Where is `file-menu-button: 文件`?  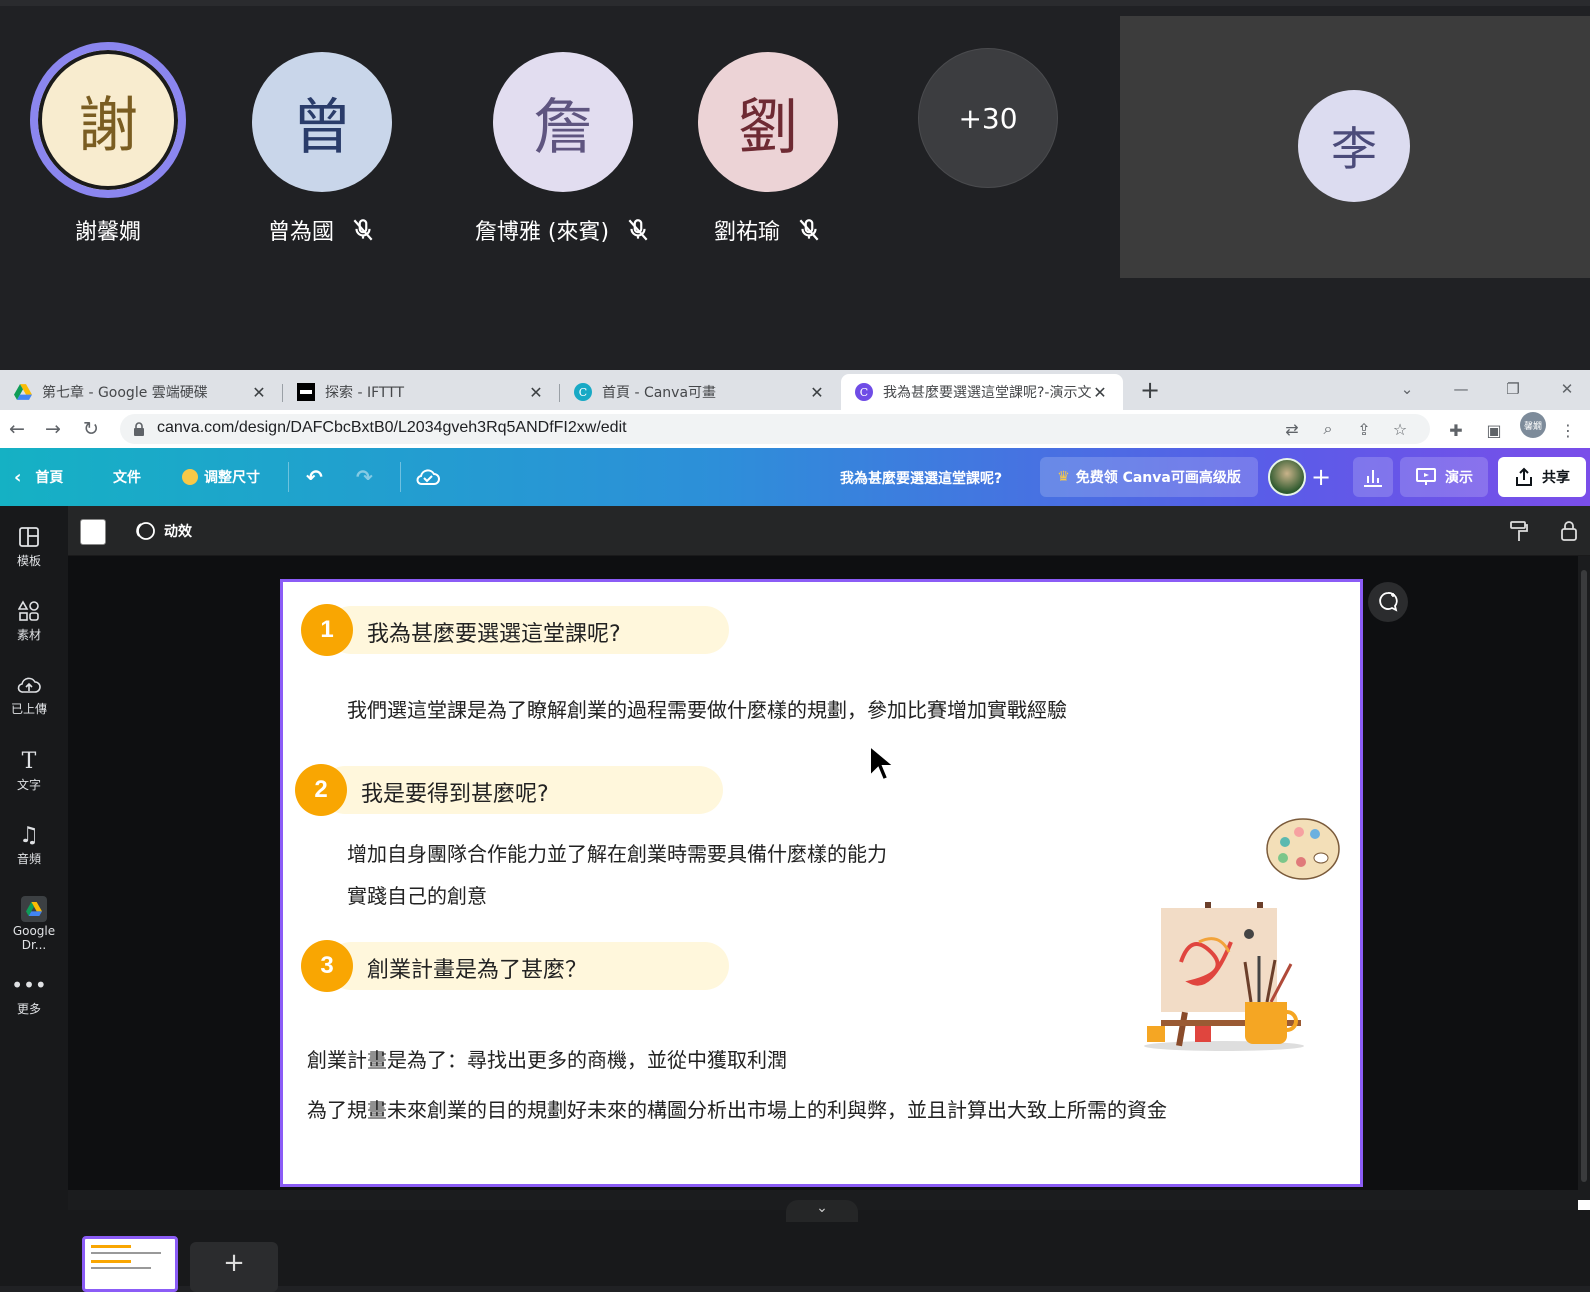
file-menu-button: 文件 is located at coordinates (127, 477).